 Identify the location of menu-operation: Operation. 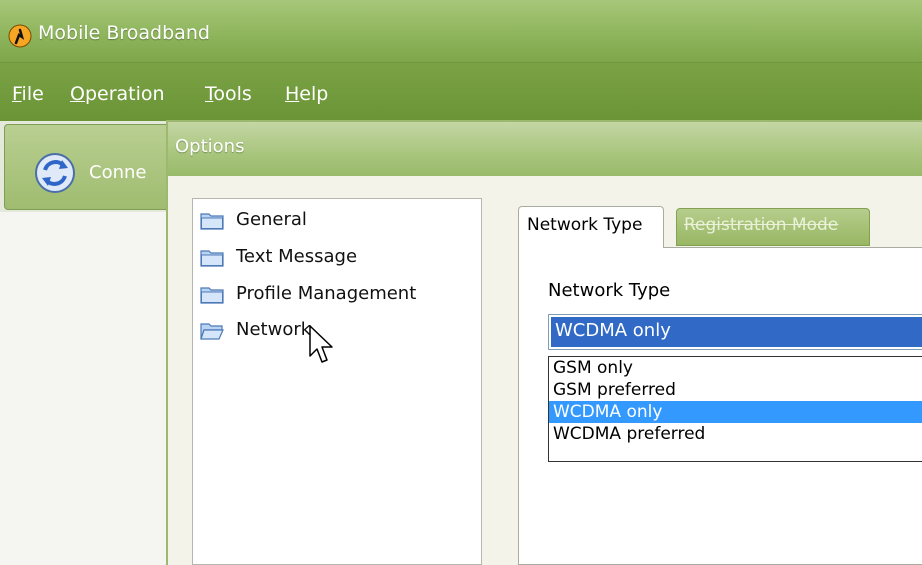
(117, 94).